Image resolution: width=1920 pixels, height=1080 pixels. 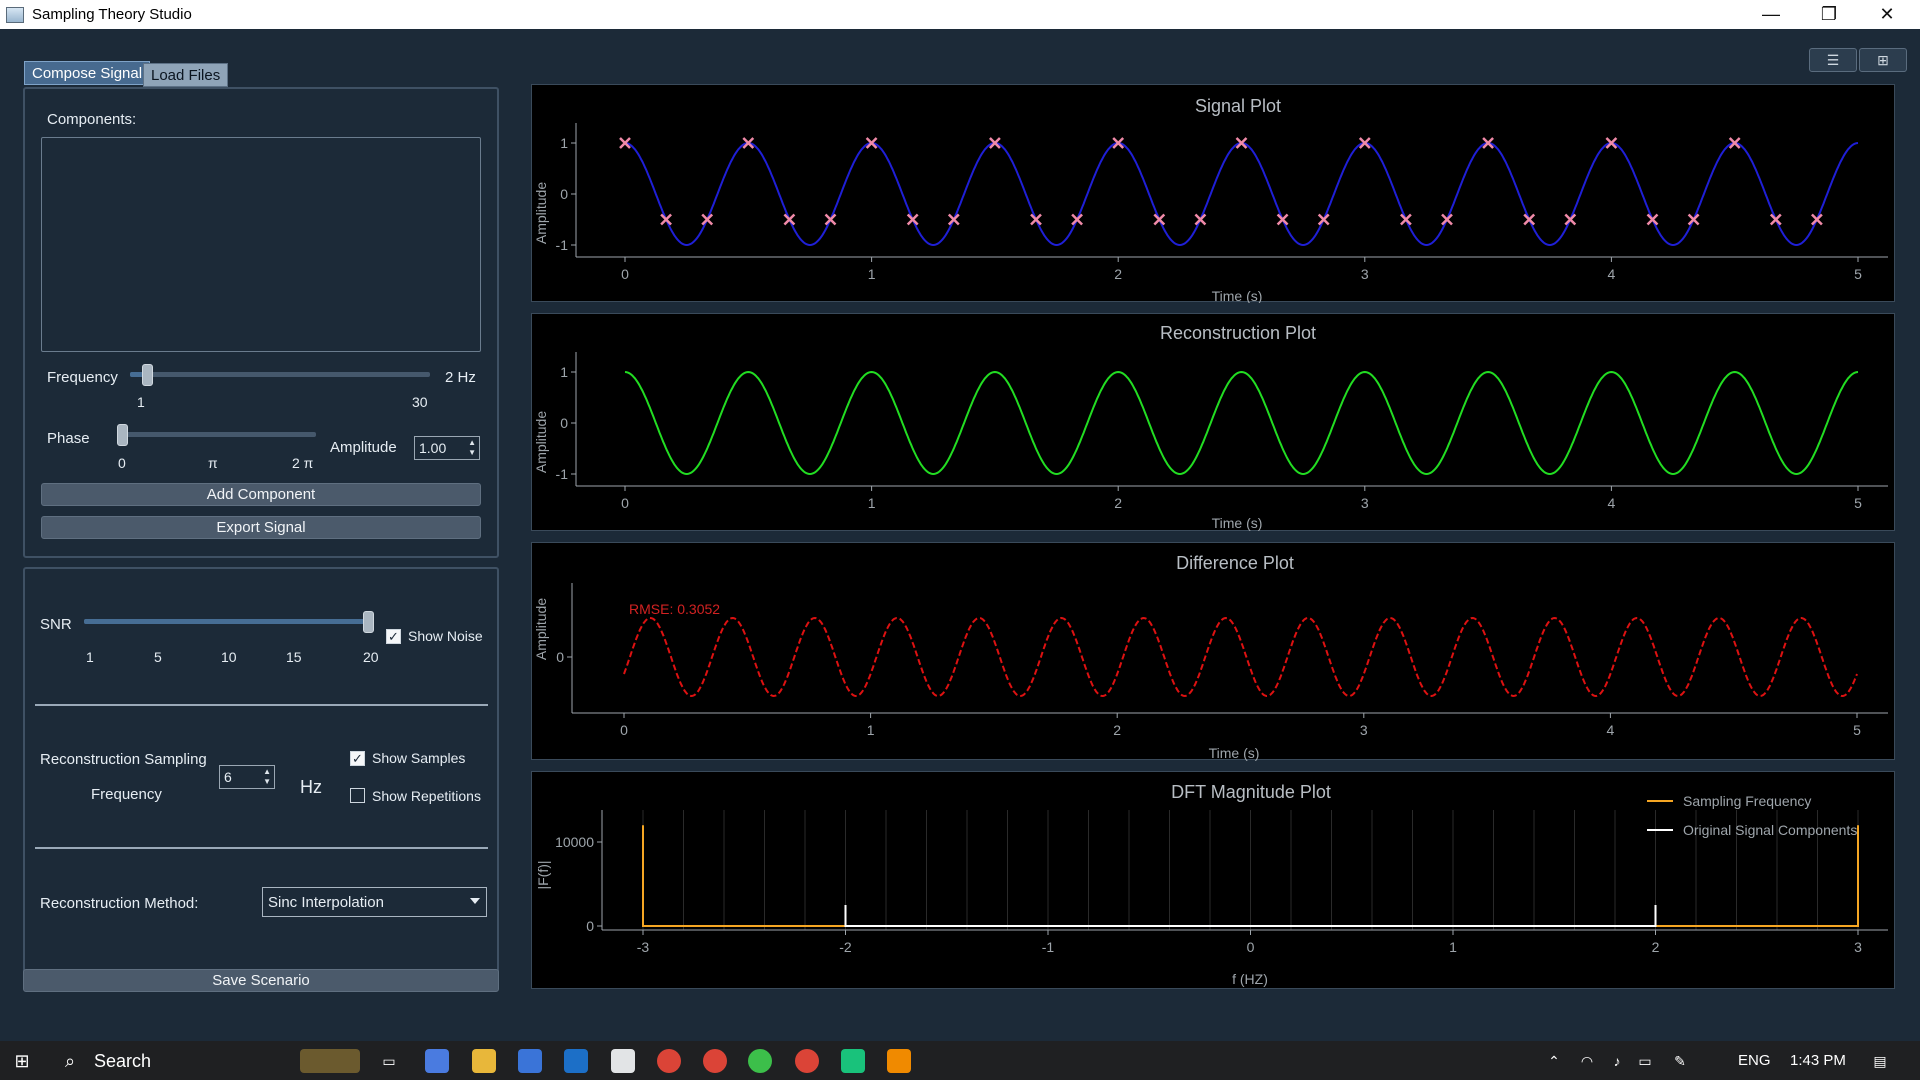 I want to click on widget-icon, so click(x=330, y=1061).